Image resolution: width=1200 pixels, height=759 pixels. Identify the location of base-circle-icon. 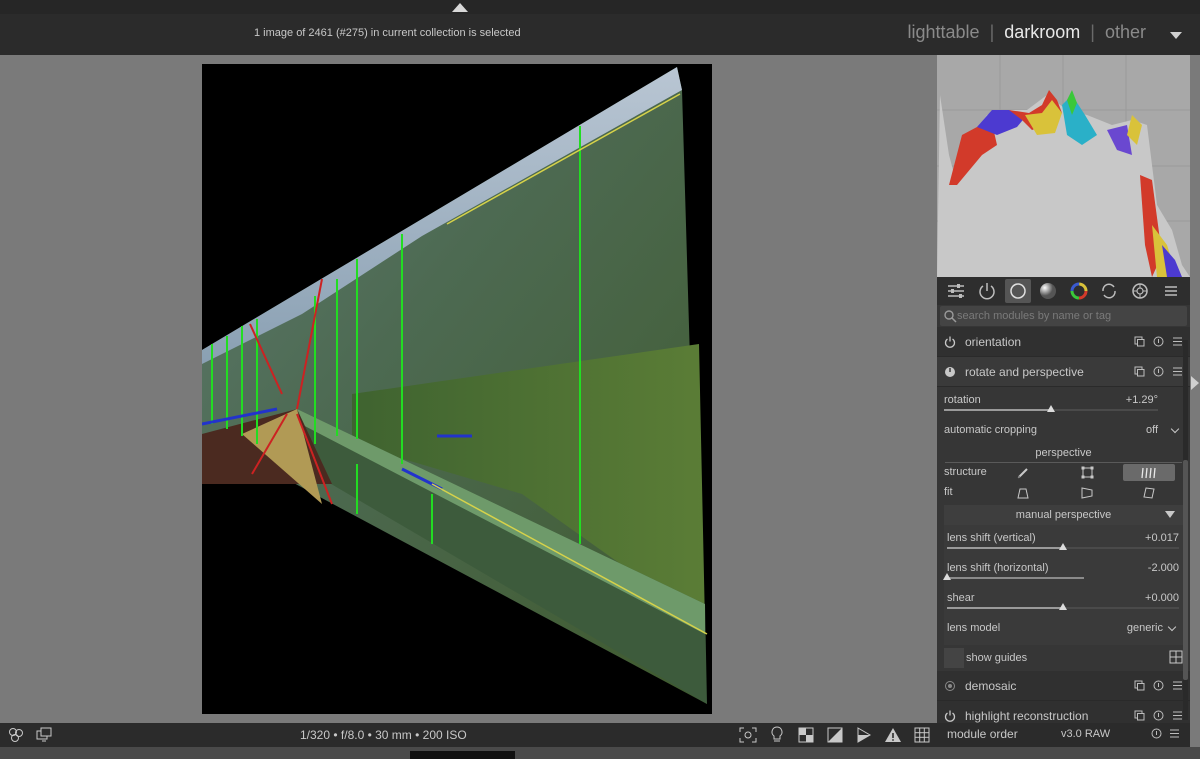
(1017, 291).